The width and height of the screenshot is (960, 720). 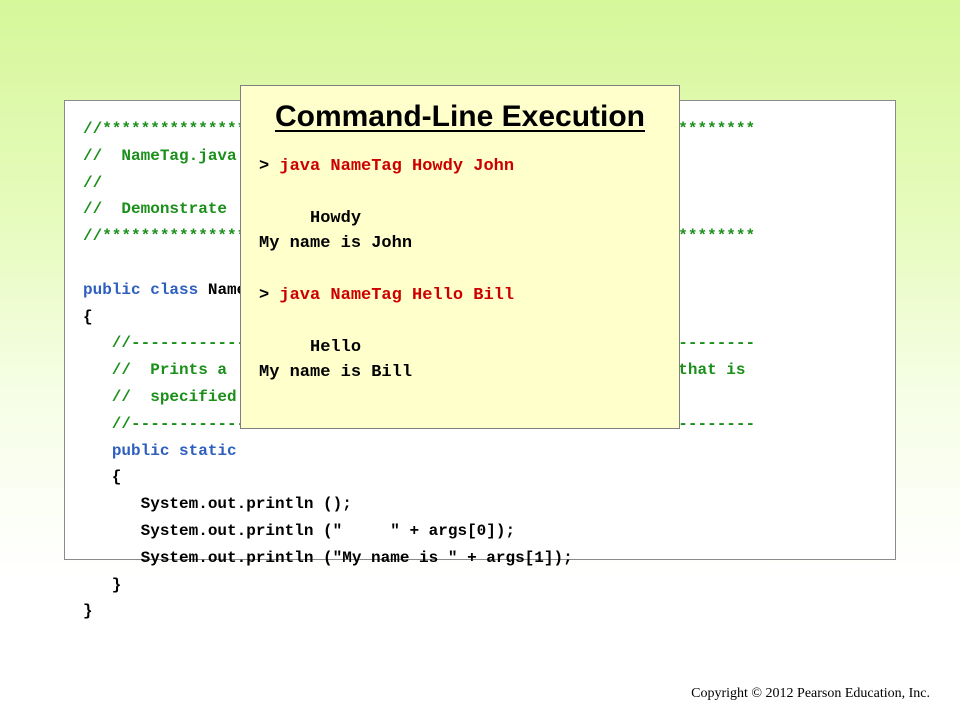 I want to click on code-line: System.out.println (" " + args[0]);, so click(x=299, y=531).